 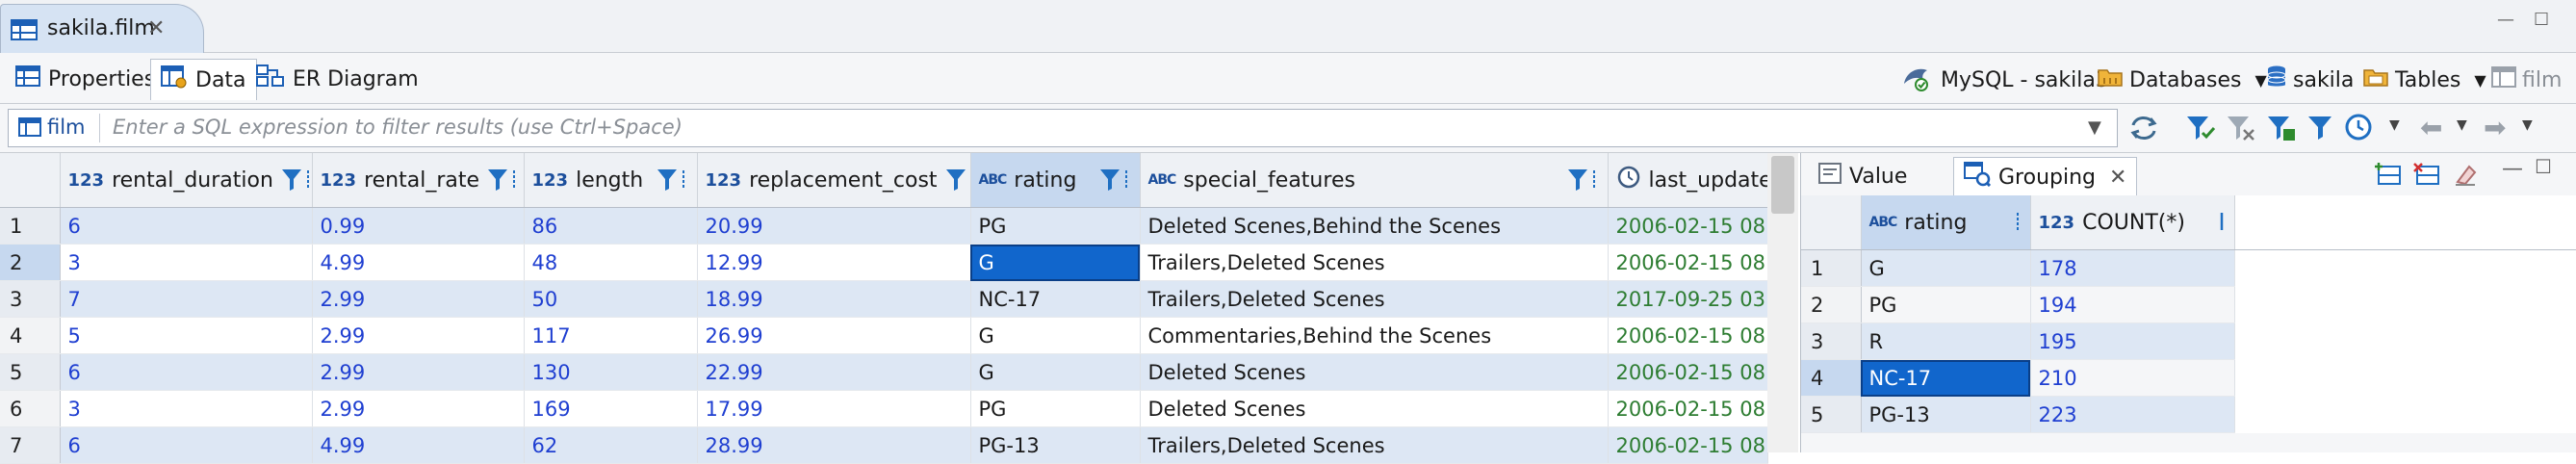 What do you see at coordinates (2133, 304) in the screenshot?
I see `cell-count: 194` at bounding box center [2133, 304].